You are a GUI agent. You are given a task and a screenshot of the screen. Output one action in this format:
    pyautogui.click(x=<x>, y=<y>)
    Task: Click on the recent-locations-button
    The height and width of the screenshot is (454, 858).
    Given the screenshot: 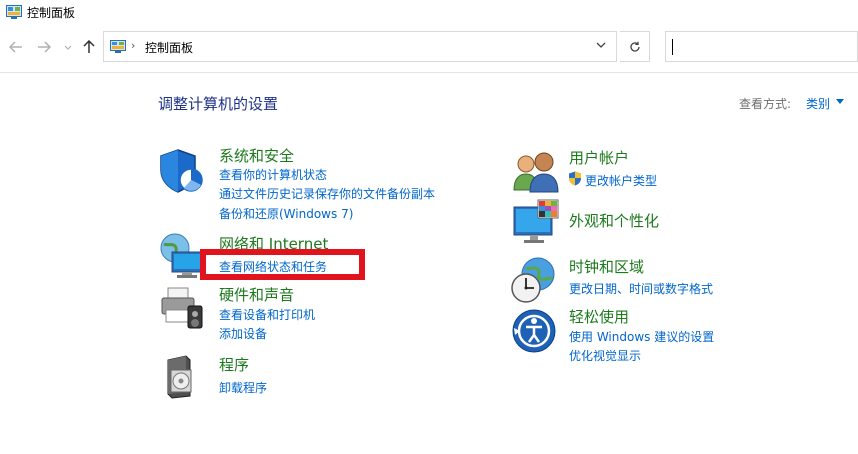 What is the action you would take?
    pyautogui.click(x=68, y=47)
    